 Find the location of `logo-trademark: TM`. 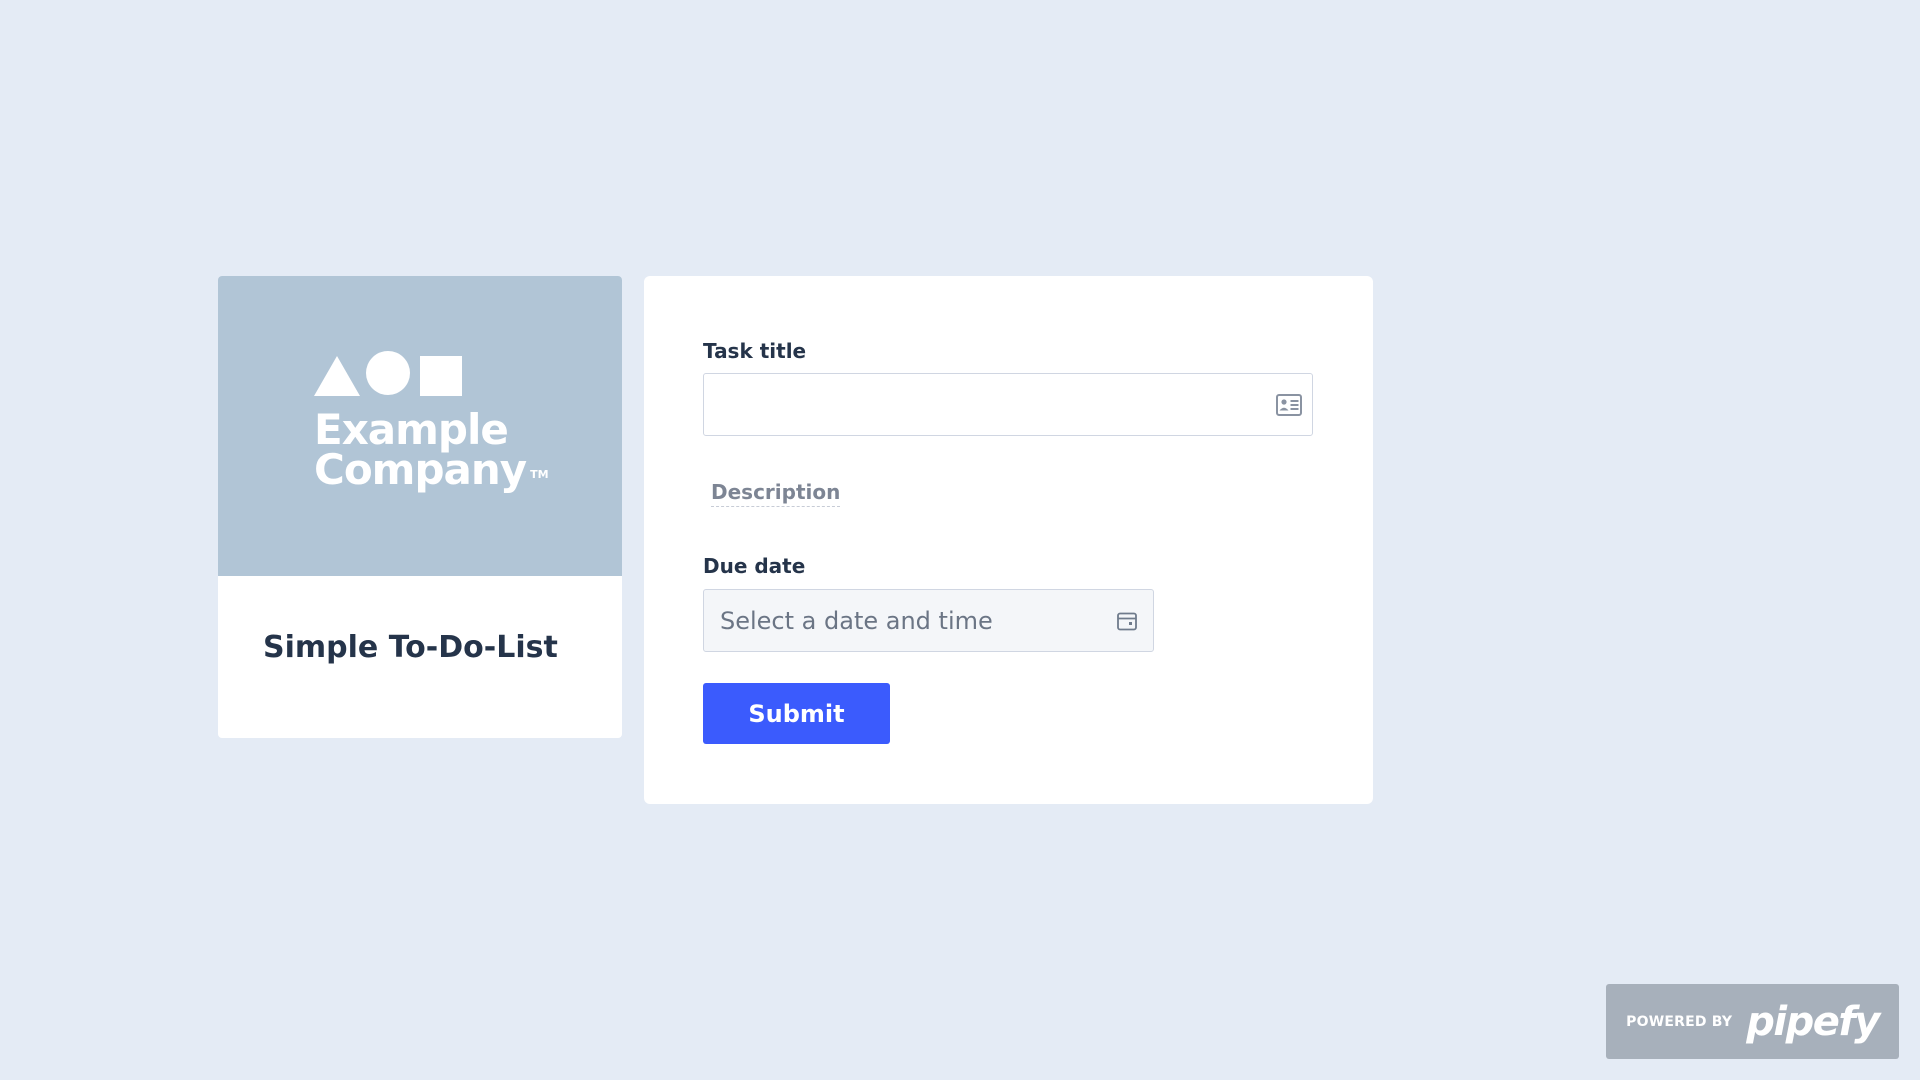

logo-trademark: TM is located at coordinates (539, 474).